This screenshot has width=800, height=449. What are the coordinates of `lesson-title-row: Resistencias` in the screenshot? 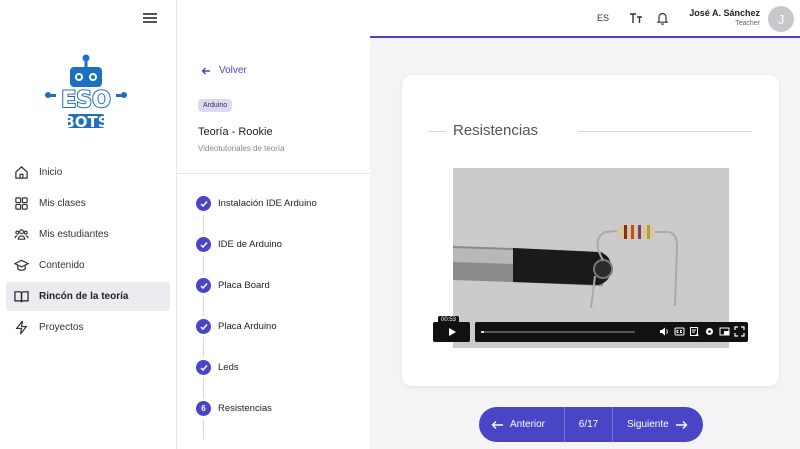 It's located at (590, 132).